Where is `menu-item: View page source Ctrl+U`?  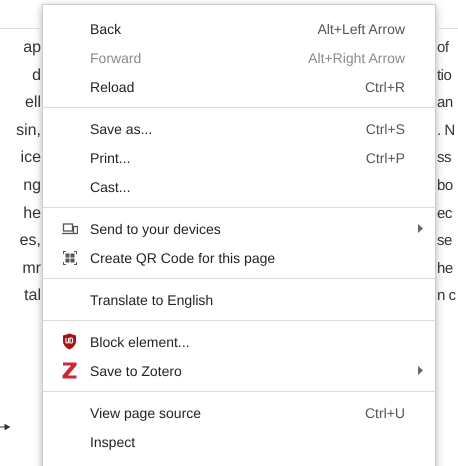 menu-item: View page source Ctrl+U is located at coordinates (239, 412).